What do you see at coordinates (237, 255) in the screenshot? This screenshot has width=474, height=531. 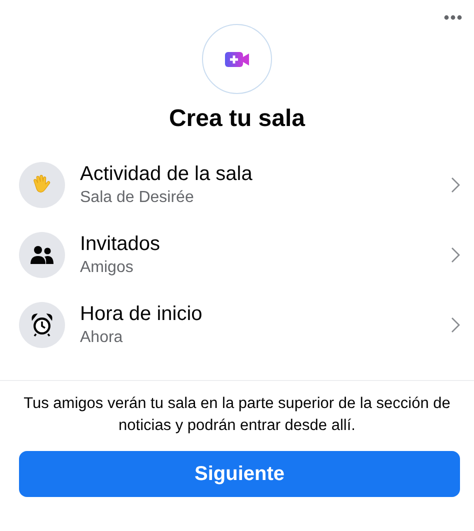 I see `settings-row: Invitados Amigos` at bounding box center [237, 255].